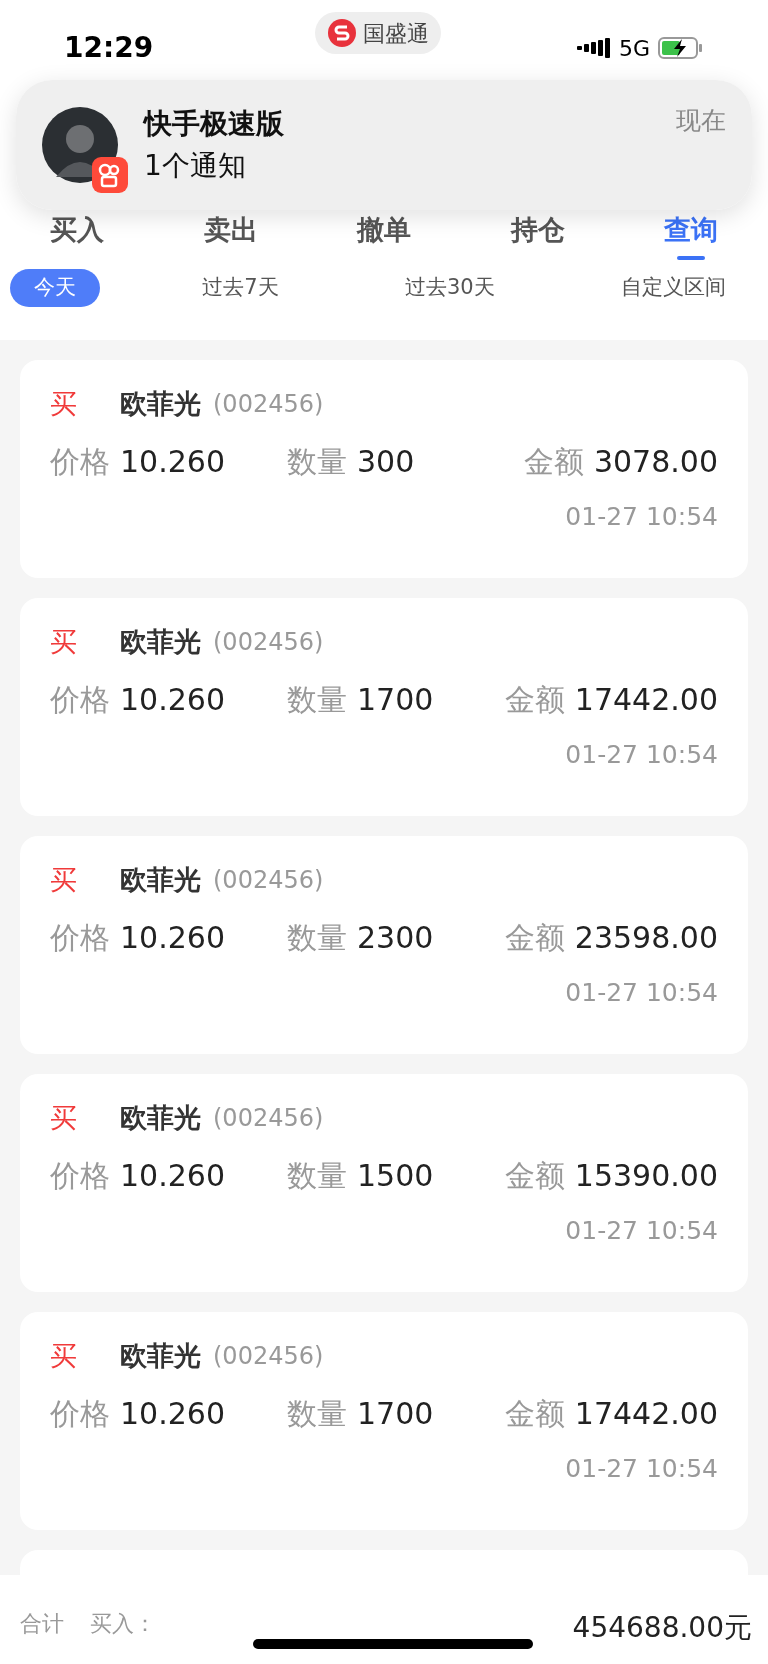 This screenshot has height=1664, width=768. Describe the element at coordinates (634, 48) in the screenshot. I see `network-type: 5G` at that location.